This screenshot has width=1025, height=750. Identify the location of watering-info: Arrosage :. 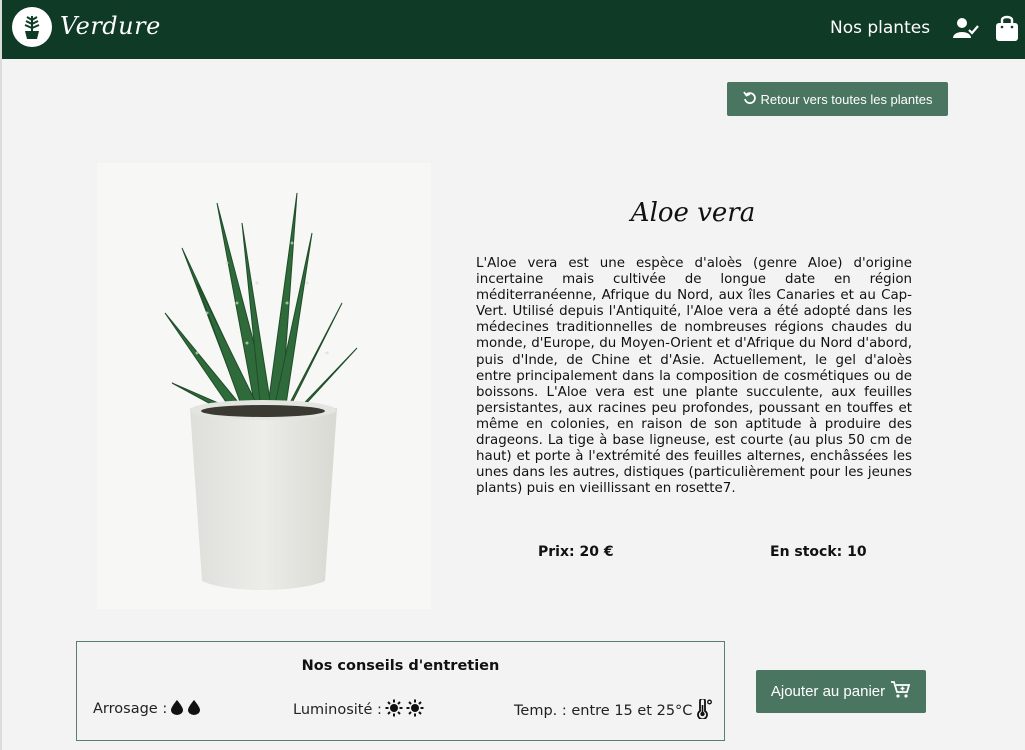
(147, 709).